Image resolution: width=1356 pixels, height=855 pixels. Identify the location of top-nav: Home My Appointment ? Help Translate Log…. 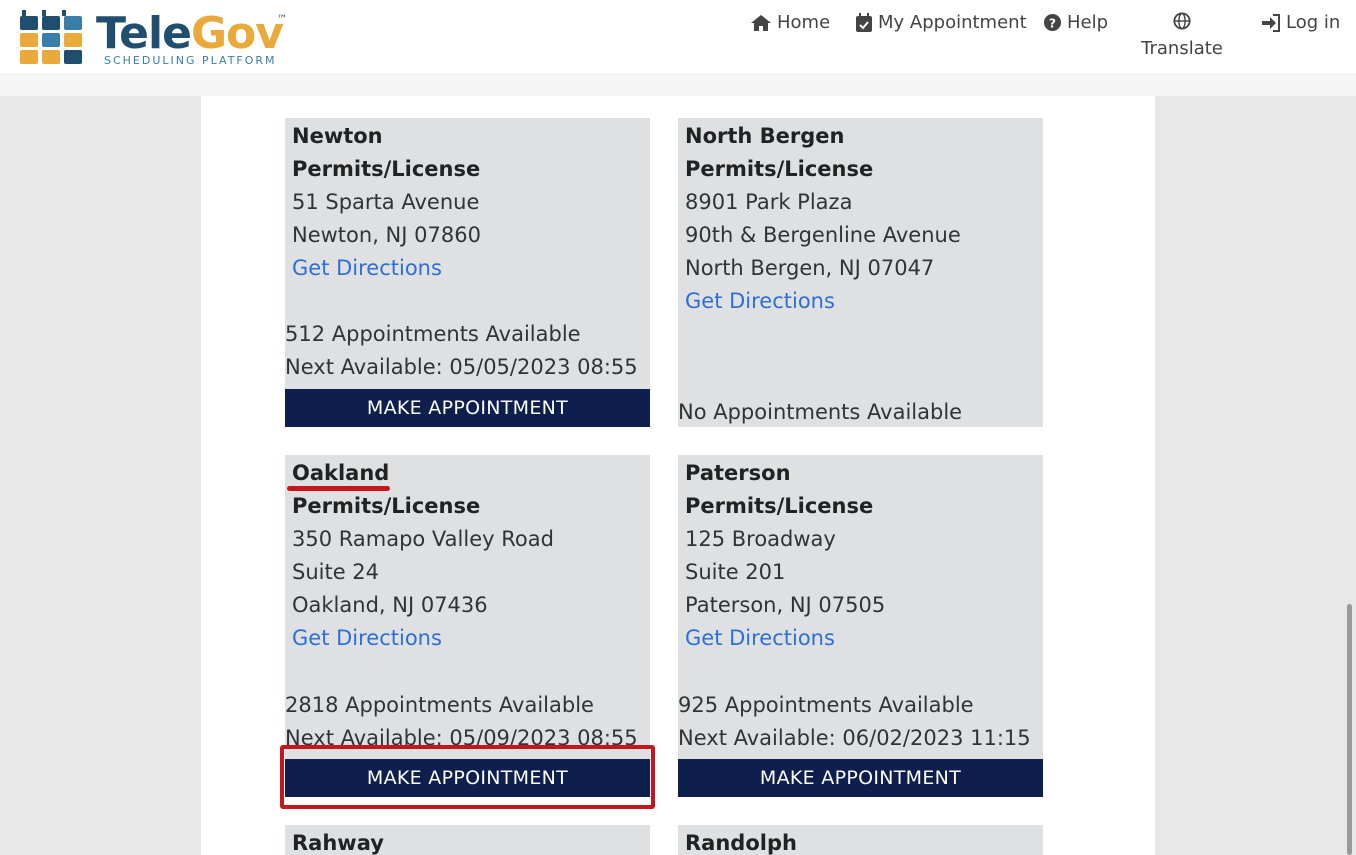
(678, 36).